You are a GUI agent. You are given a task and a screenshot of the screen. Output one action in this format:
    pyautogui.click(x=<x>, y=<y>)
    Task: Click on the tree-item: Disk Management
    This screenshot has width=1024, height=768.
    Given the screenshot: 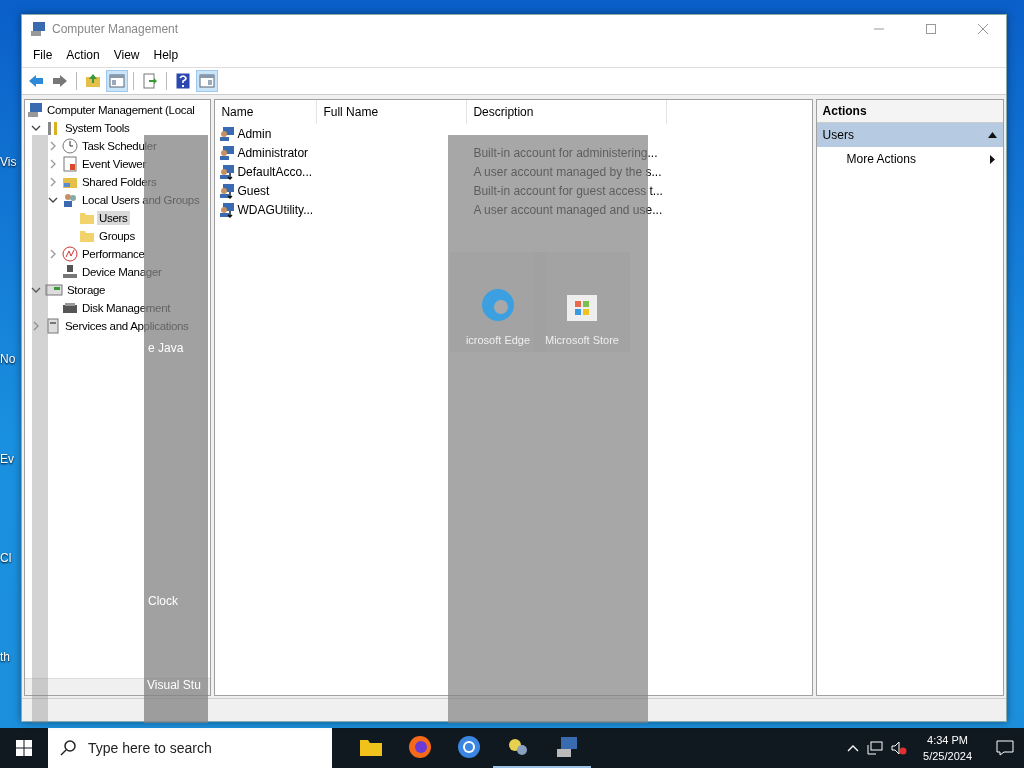 What is the action you would take?
    pyautogui.click(x=126, y=308)
    